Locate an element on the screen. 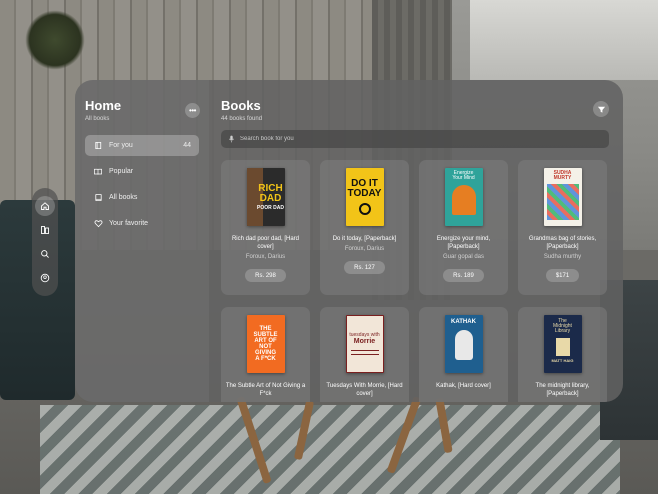  tab-profile is located at coordinates (45, 278).